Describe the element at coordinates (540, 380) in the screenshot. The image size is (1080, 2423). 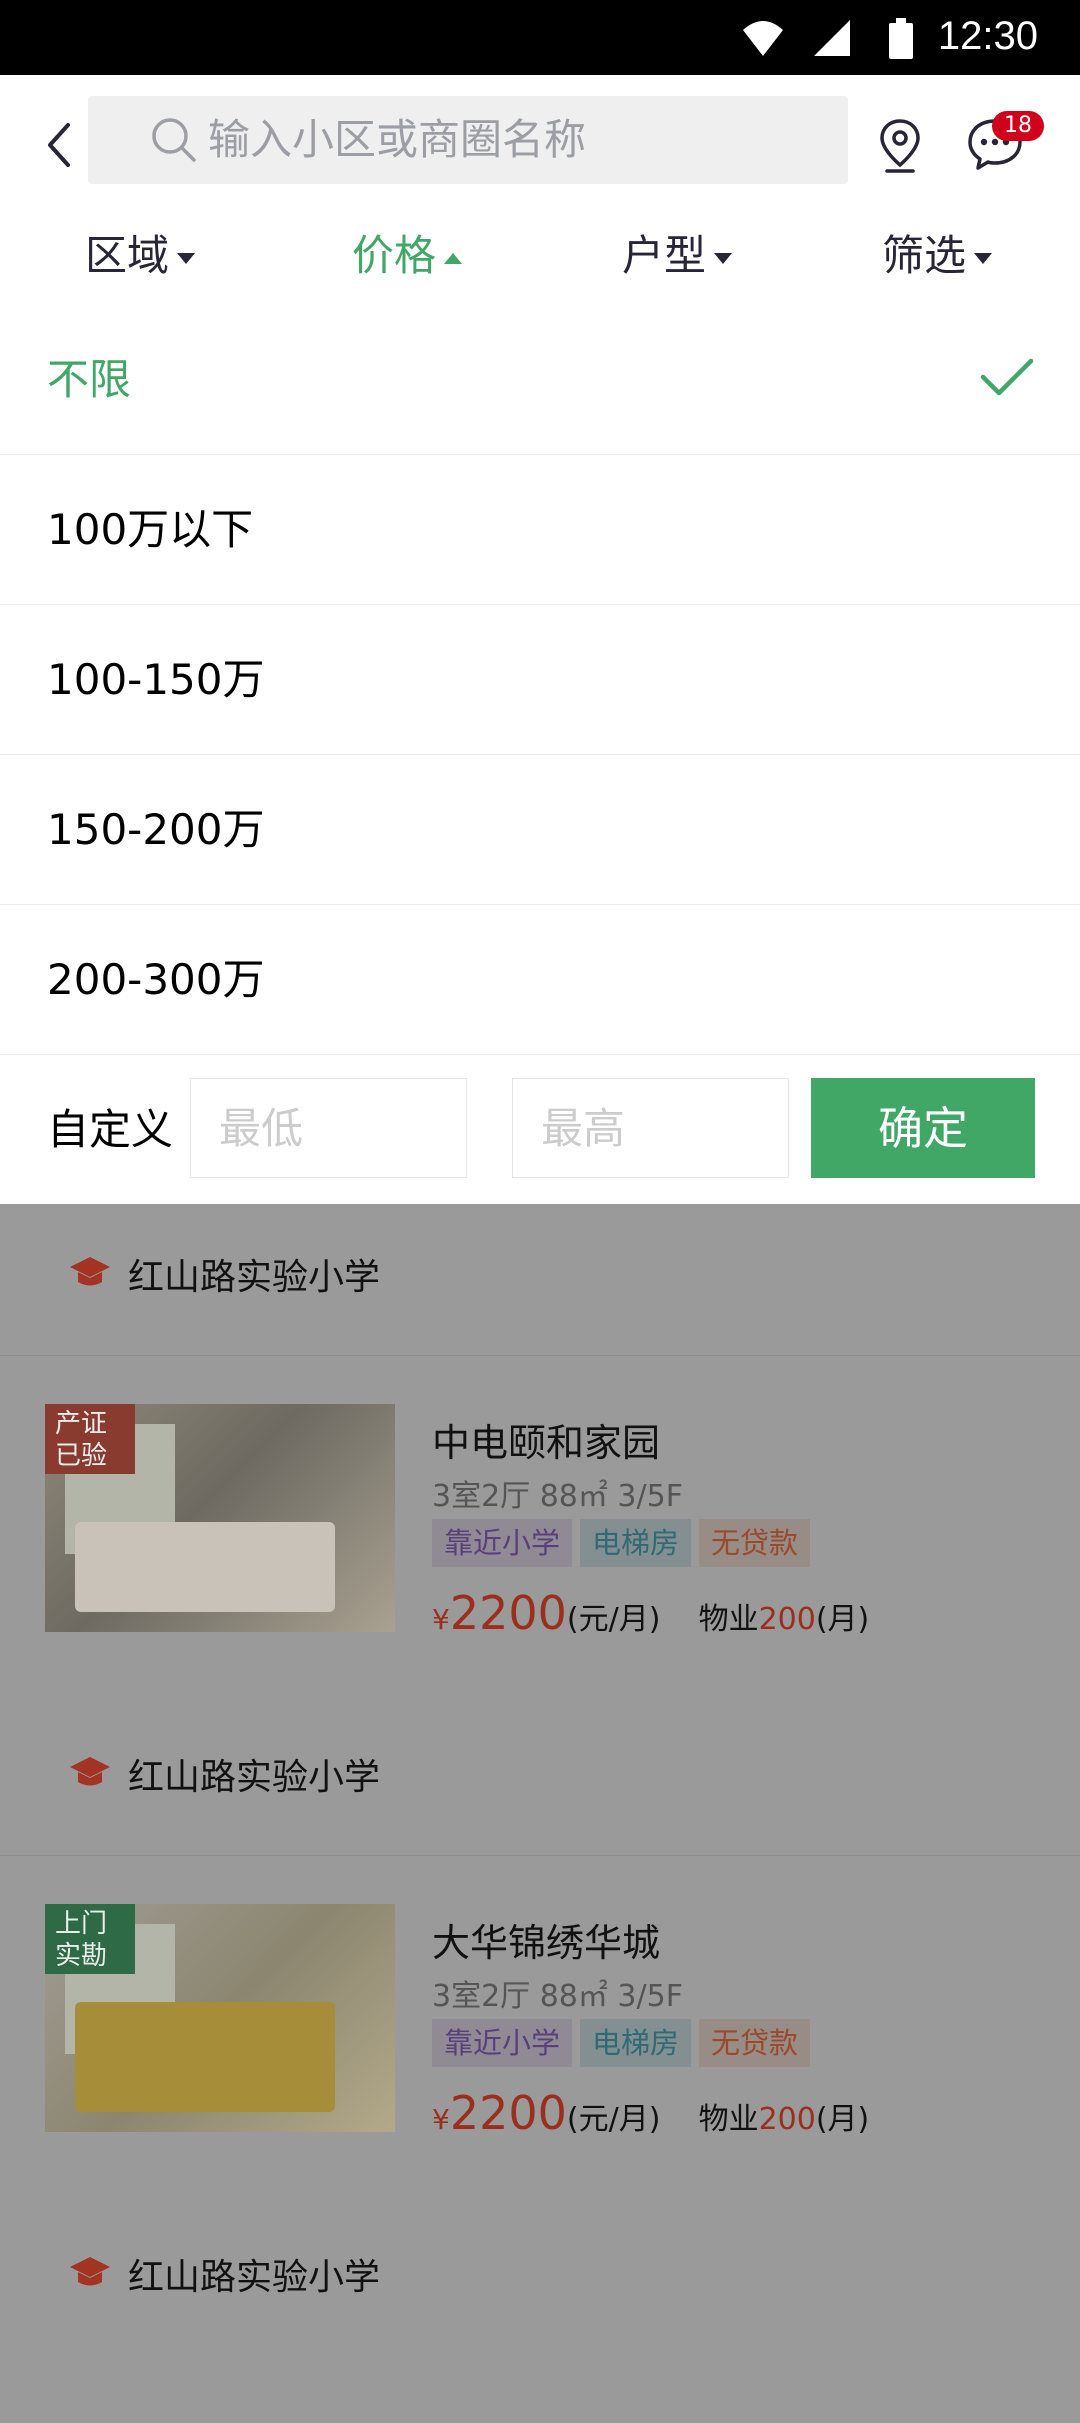
I see `price-option-unlimited: 不限` at that location.